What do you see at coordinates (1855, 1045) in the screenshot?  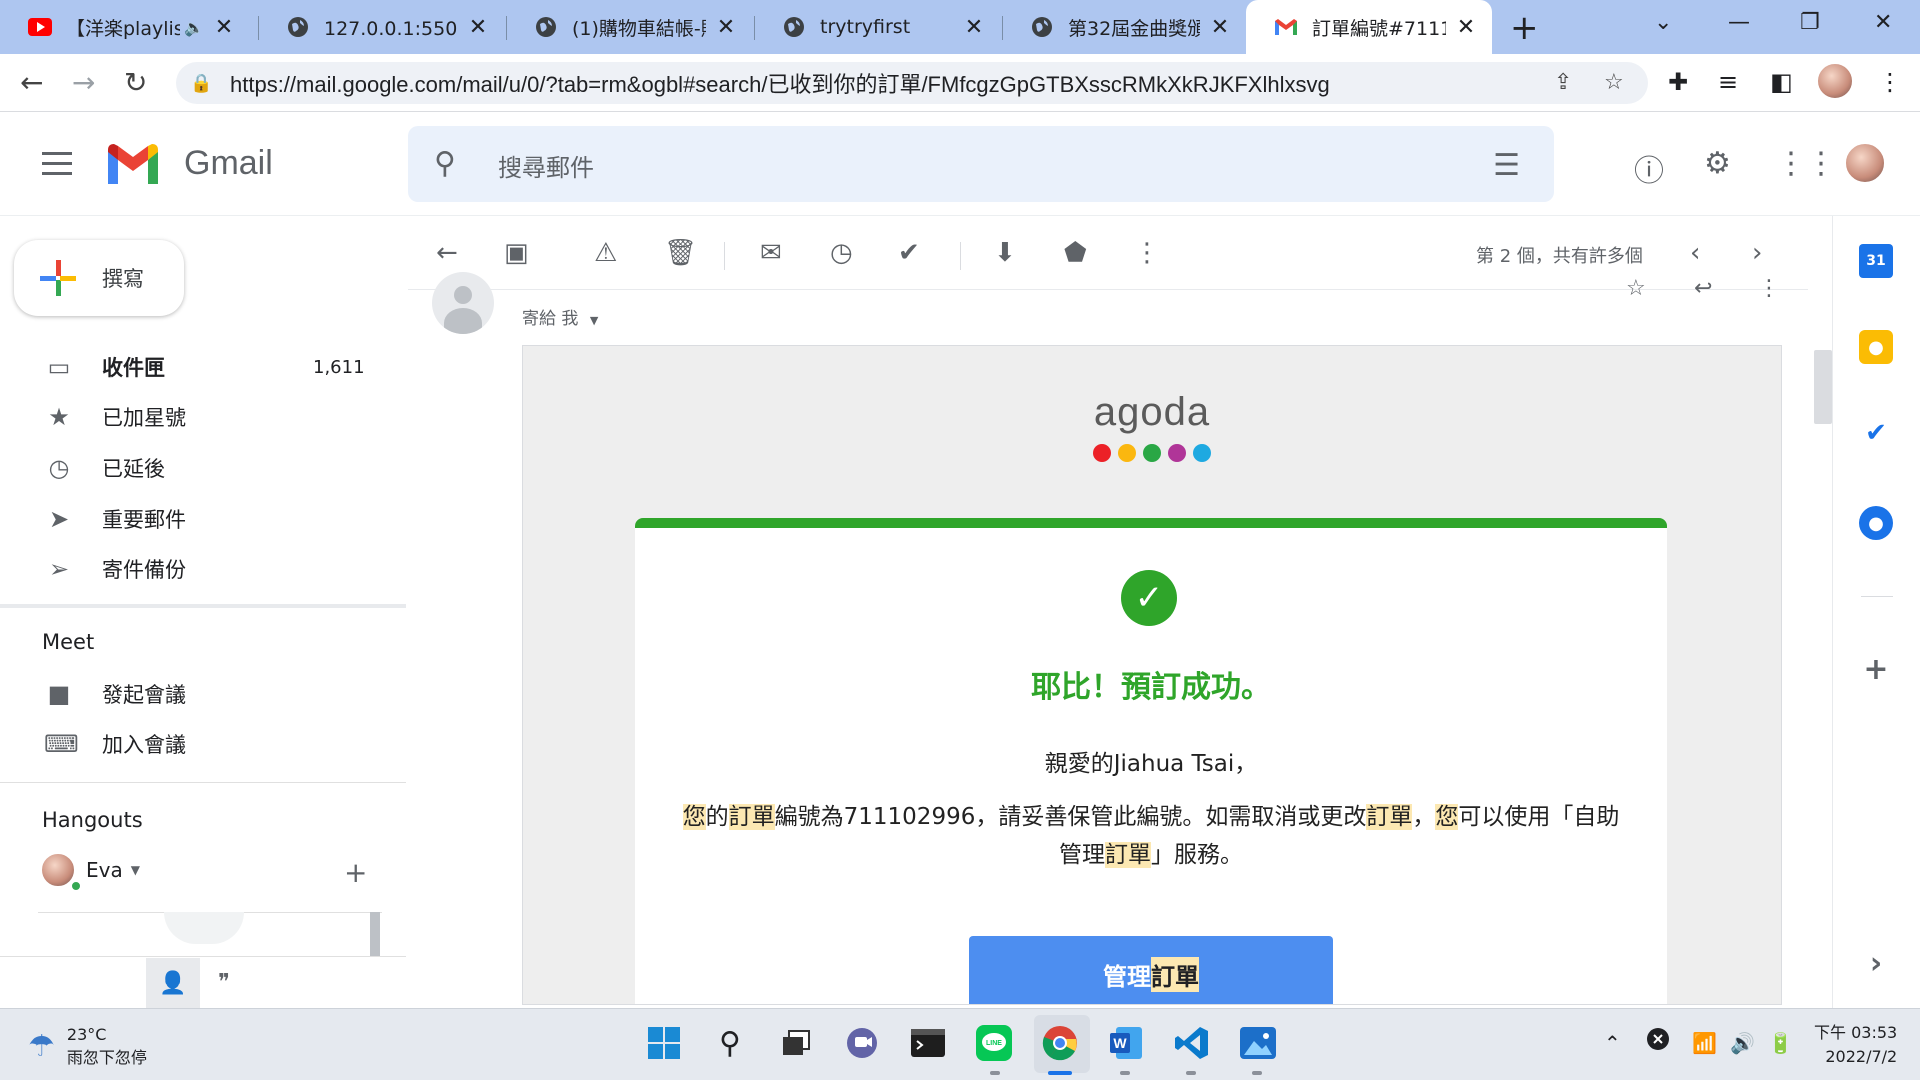 I see `system-clock: 下午 03:53 2022/7/2` at bounding box center [1855, 1045].